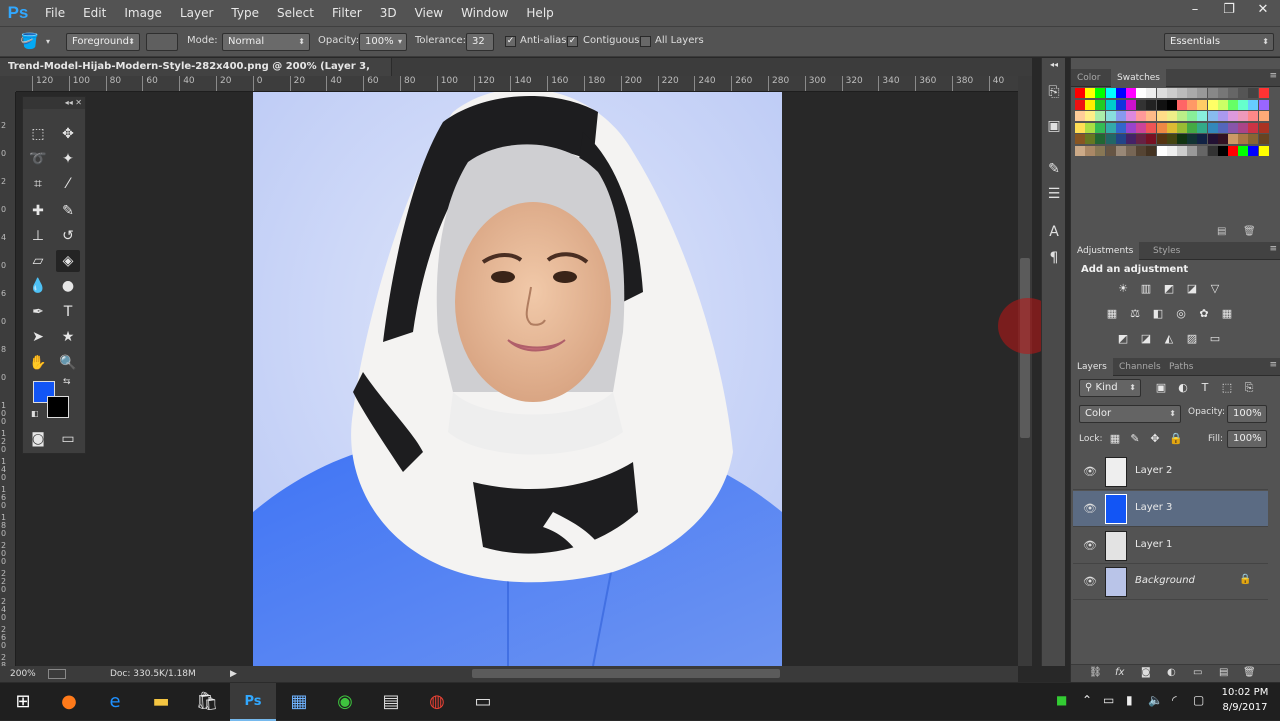 The image size is (1280, 721). I want to click on menu-help: Help, so click(539, 13).